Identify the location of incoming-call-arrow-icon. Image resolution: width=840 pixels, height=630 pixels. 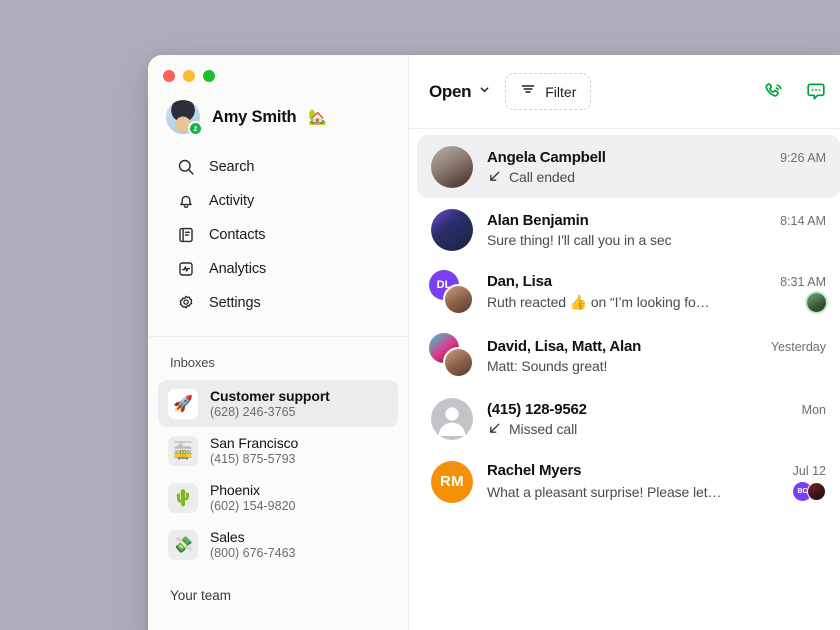
(494, 176).